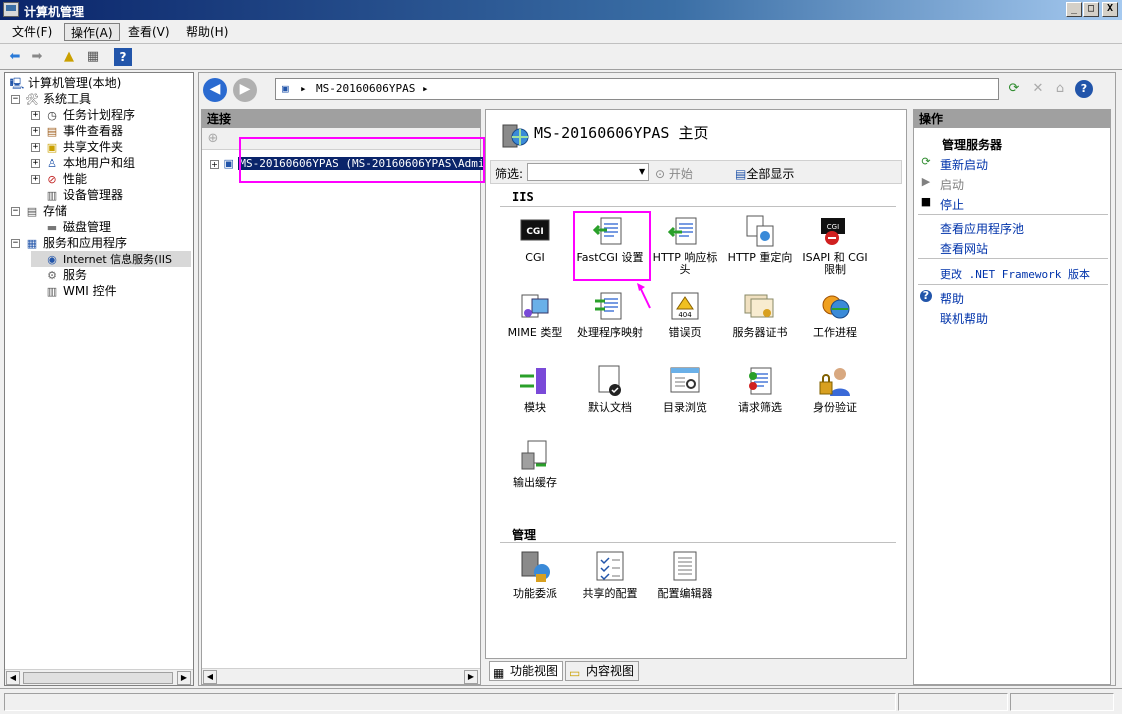  Describe the element at coordinates (588, 172) in the screenshot. I see `filter-input` at that location.